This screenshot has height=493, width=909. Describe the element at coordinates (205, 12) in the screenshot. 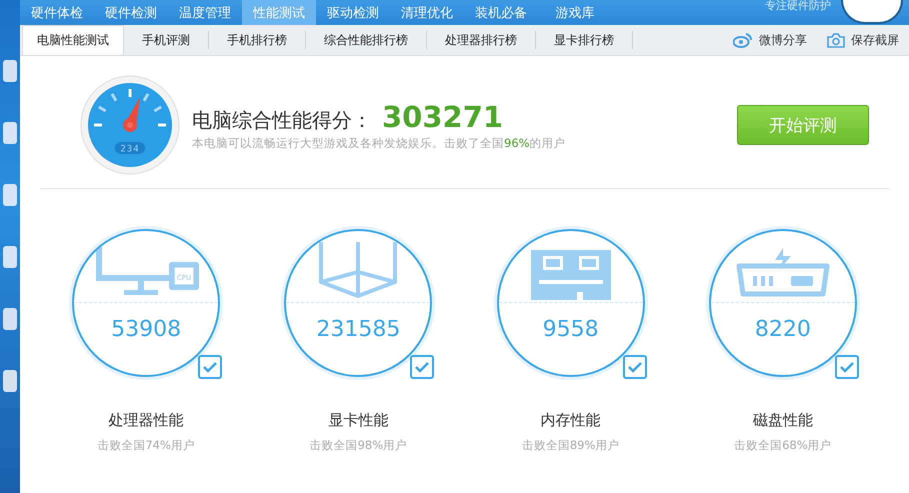

I see `nav-tab: 温度管理` at that location.